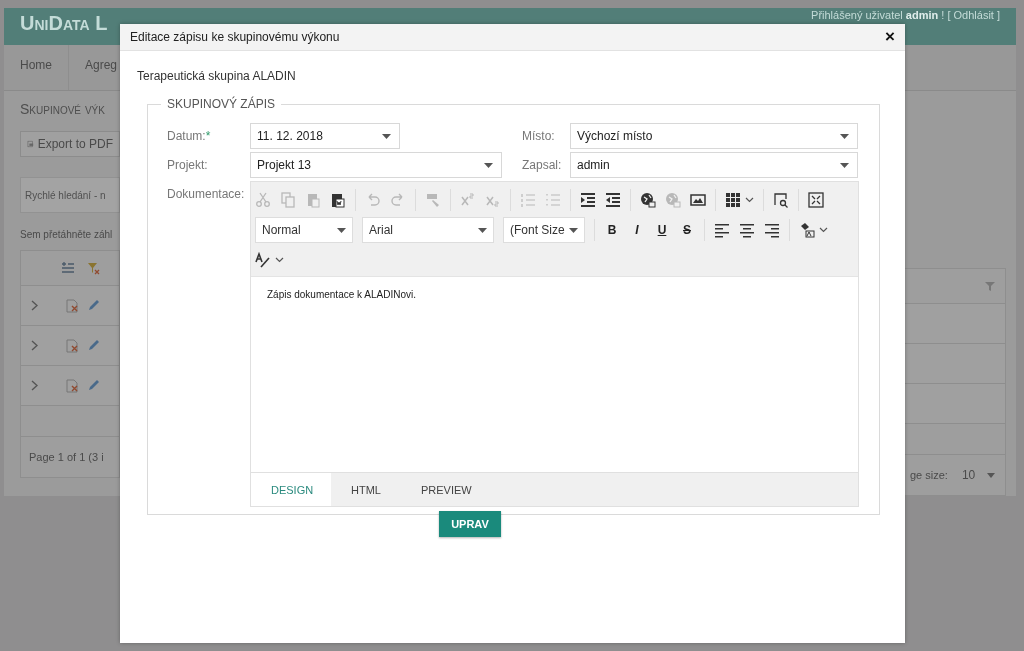 The image size is (1024, 651). I want to click on fullscreen-icon, so click(816, 200).